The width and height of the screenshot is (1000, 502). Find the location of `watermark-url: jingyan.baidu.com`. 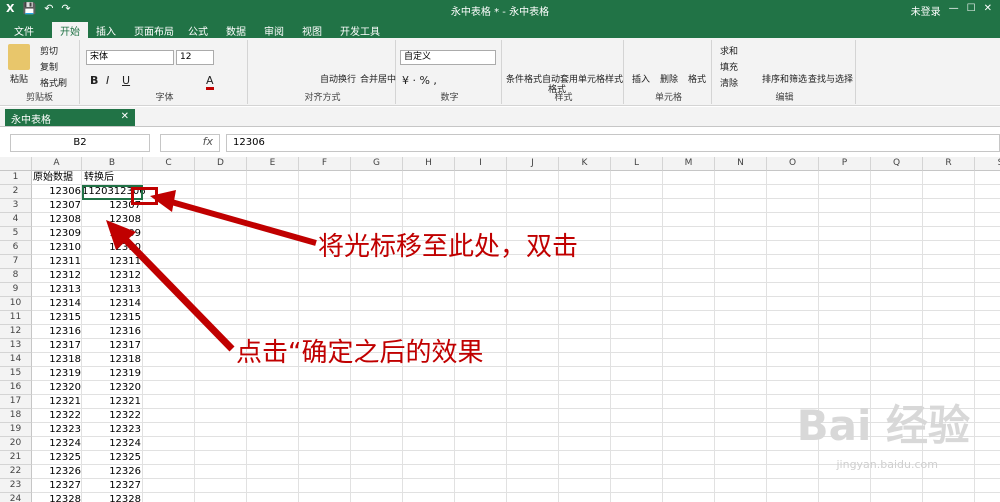

watermark-url: jingyan.baidu.com is located at coordinates (887, 464).